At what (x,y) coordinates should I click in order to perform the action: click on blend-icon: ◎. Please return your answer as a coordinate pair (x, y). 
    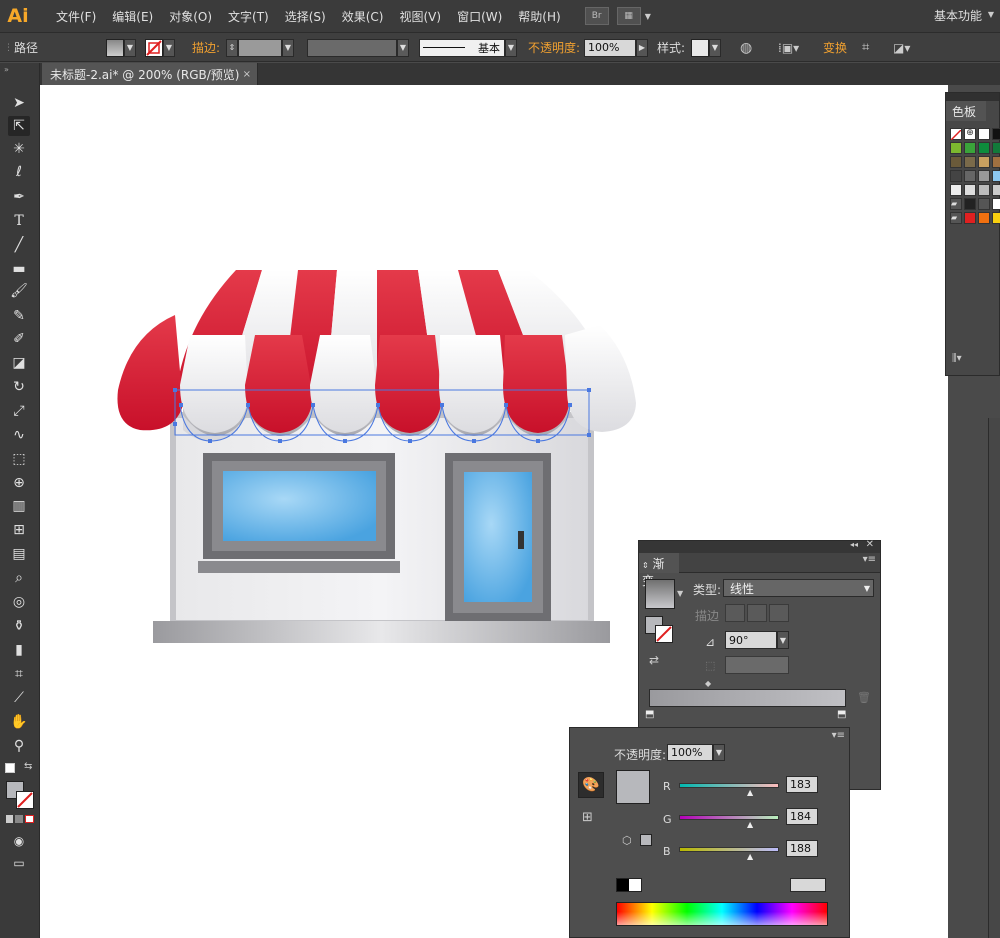
    Looking at the image, I should click on (19, 602).